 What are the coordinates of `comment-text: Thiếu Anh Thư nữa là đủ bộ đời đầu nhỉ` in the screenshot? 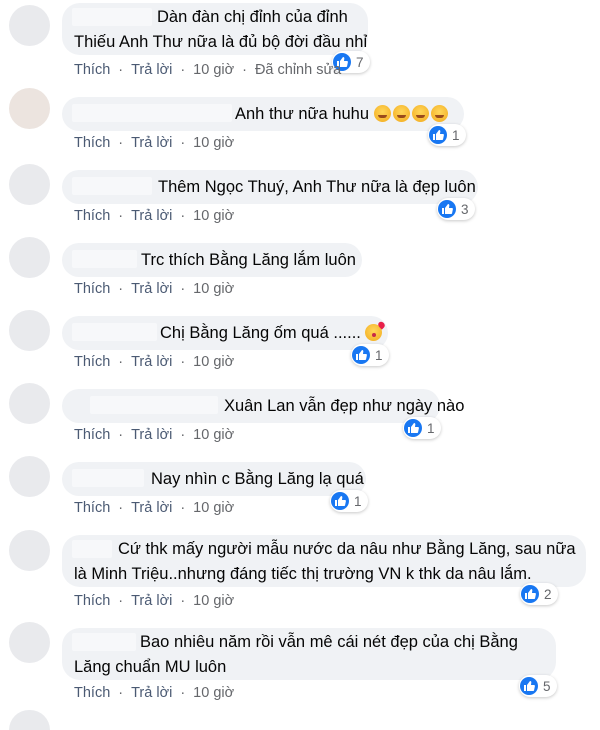 It's located at (221, 42).